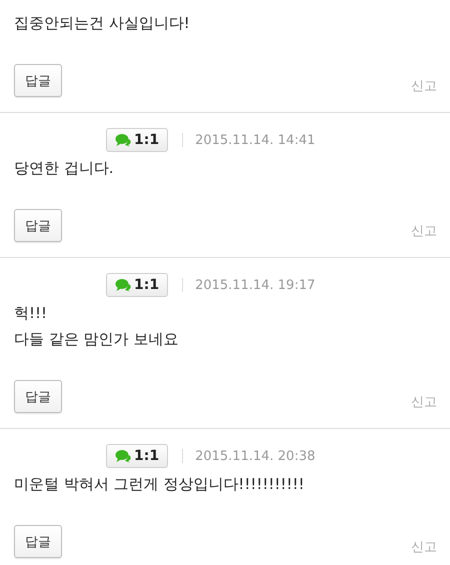  I want to click on comment-text: 집중안되는건 사실입니다!, so click(102, 23).